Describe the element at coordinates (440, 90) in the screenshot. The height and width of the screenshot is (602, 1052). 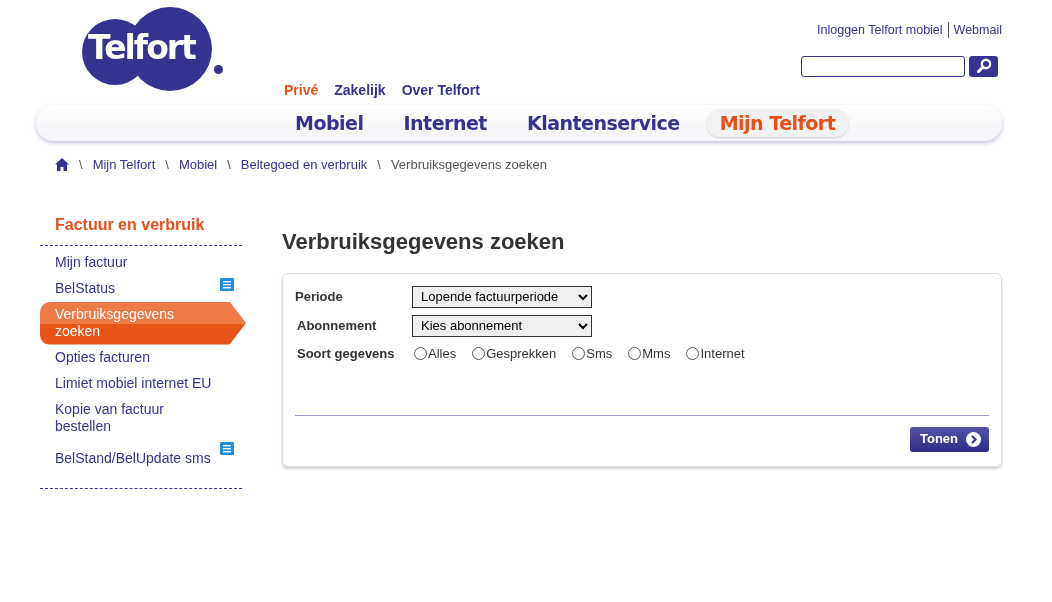
I see `segment-tab: Over Telfort` at that location.